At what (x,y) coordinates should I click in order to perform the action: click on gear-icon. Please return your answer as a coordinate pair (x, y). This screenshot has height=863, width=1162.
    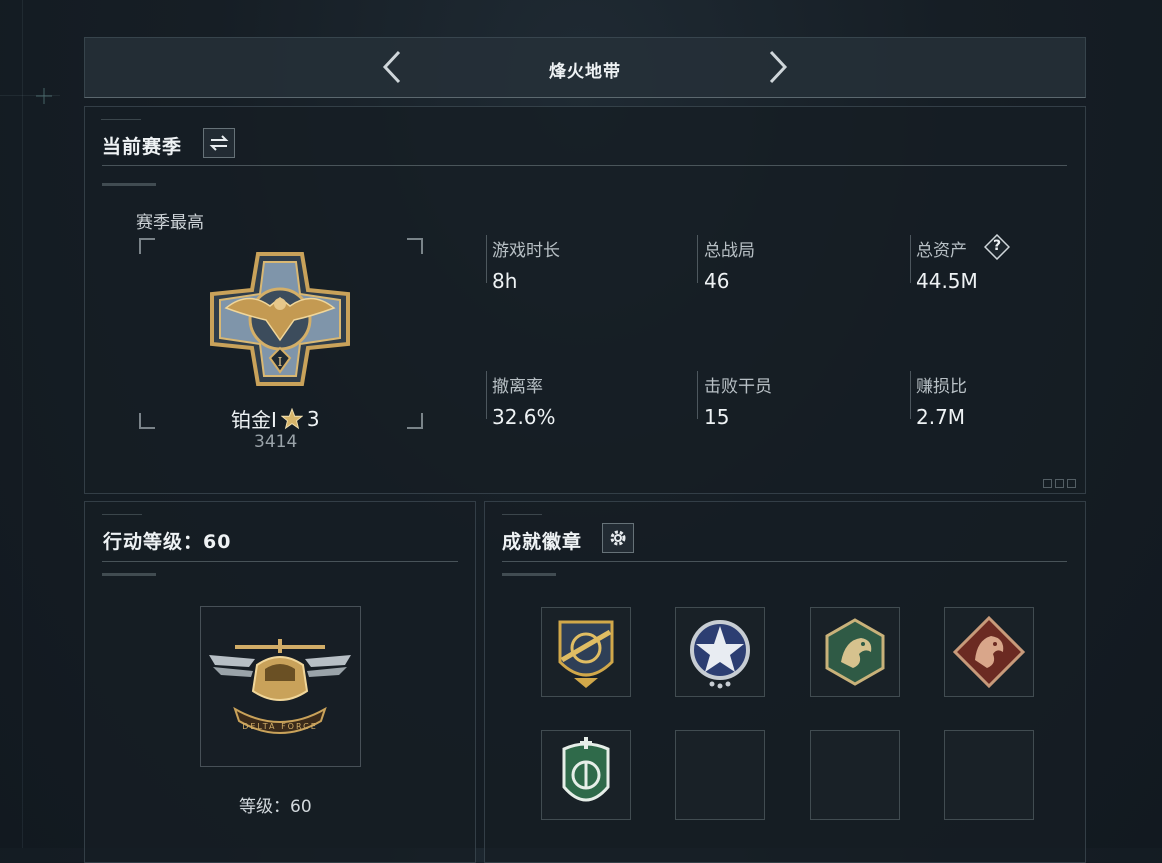
    Looking at the image, I should click on (618, 538).